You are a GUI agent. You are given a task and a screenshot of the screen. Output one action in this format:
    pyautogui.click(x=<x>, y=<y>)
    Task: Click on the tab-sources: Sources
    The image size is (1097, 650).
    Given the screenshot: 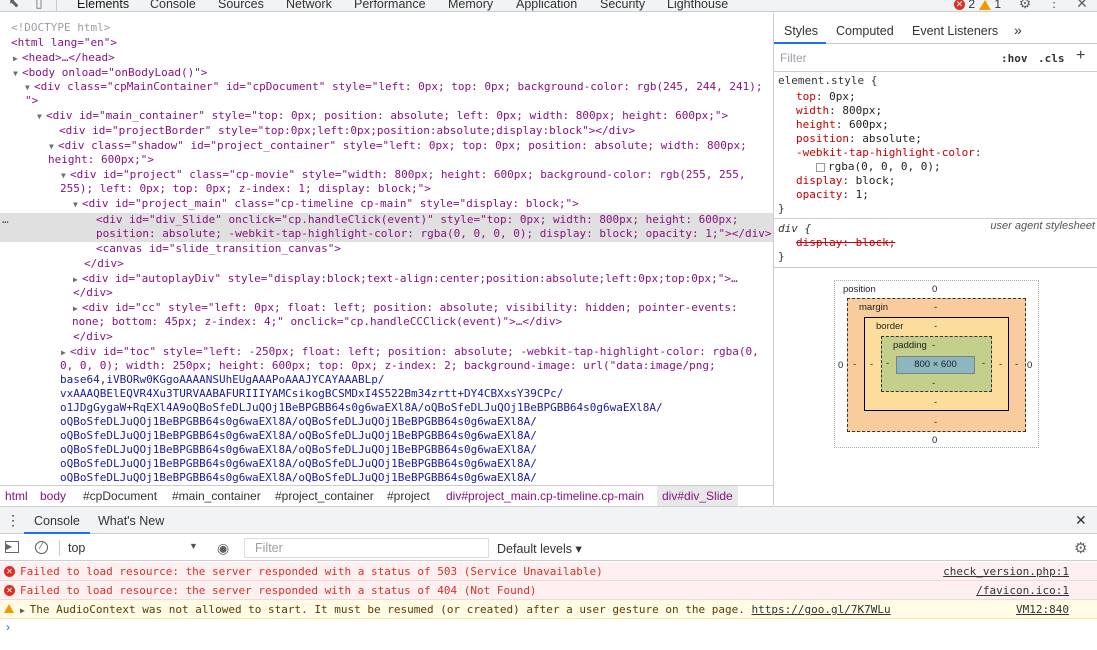 What is the action you would take?
    pyautogui.click(x=241, y=5)
    